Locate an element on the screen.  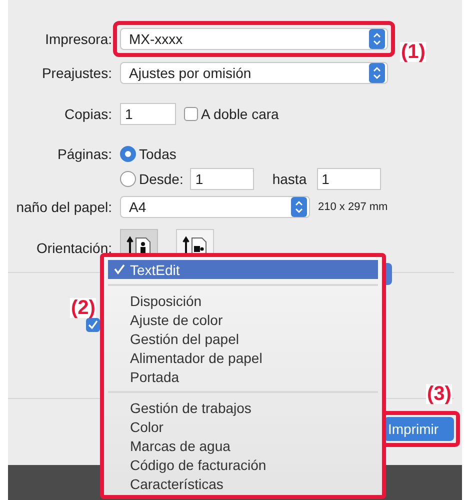
field-label: Orientación: is located at coordinates (74, 248).